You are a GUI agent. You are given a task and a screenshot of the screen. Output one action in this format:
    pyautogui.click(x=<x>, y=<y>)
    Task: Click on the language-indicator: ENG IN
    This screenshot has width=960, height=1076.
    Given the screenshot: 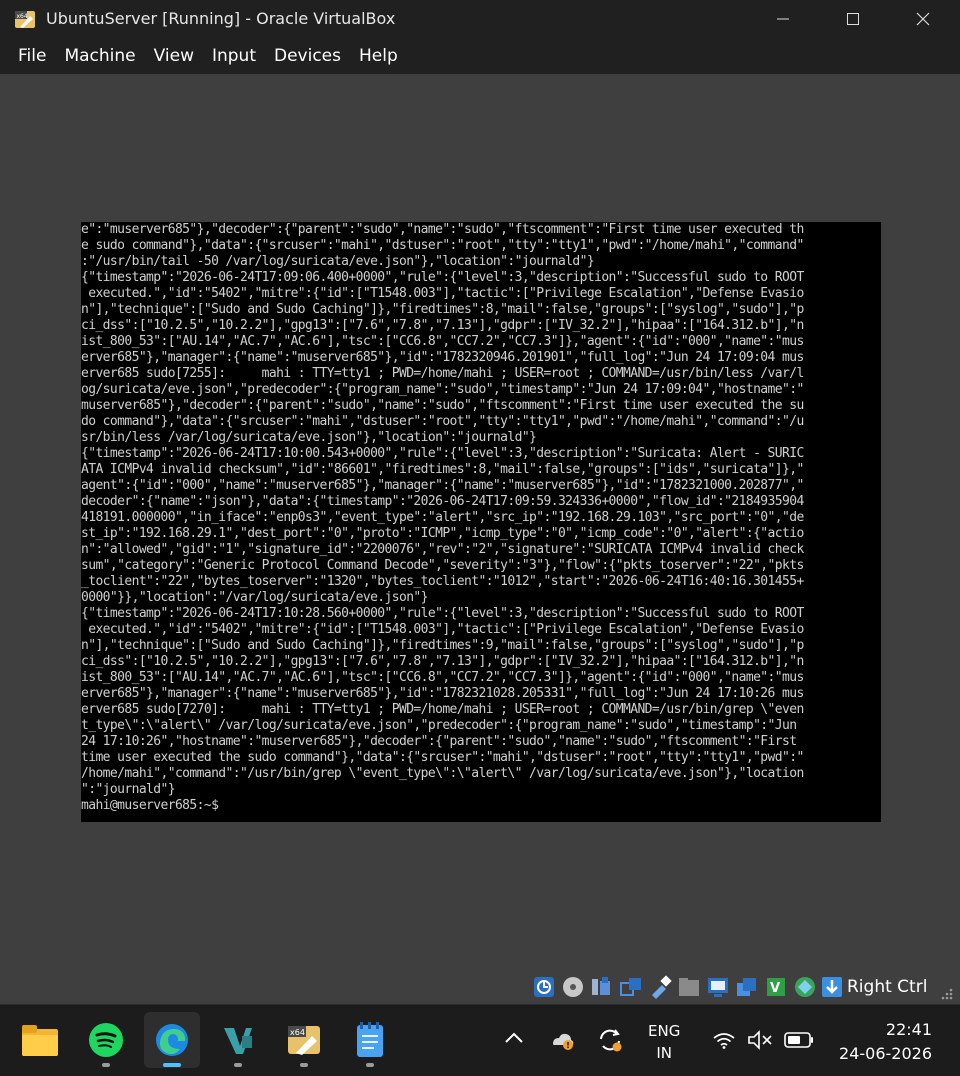 What is the action you would take?
    pyautogui.click(x=664, y=1042)
    